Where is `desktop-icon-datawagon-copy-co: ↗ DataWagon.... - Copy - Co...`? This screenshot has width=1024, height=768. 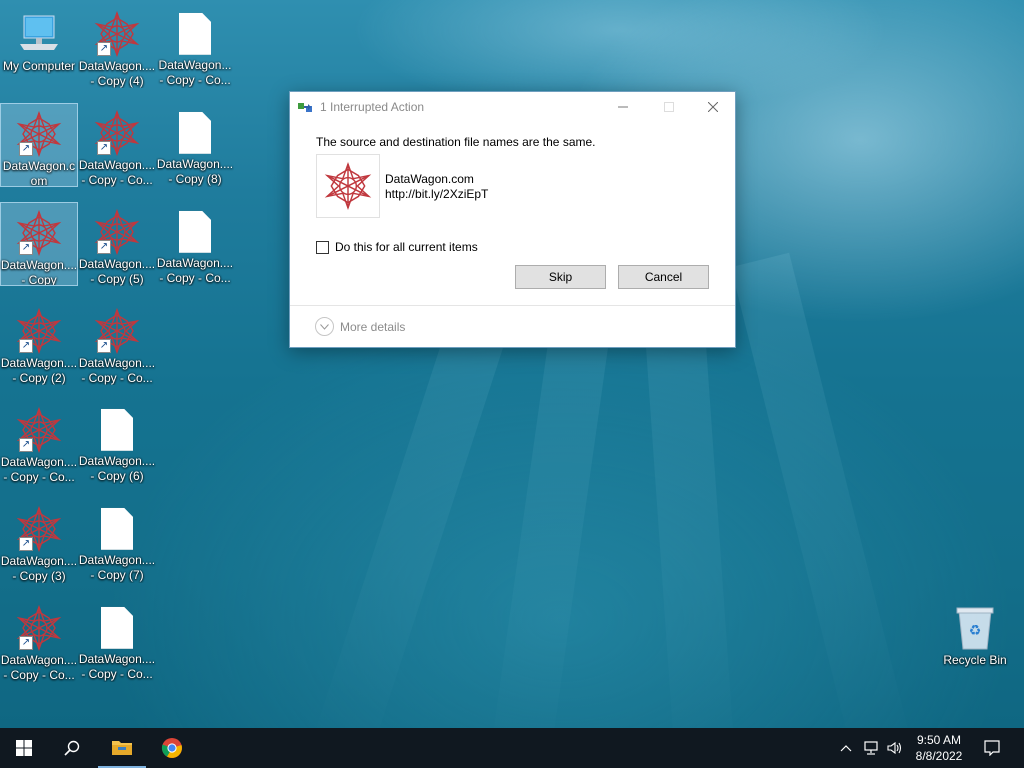 desktop-icon-datawagon-copy-co: ↗ DataWagon.... - Copy - Co... is located at coordinates (39, 442).